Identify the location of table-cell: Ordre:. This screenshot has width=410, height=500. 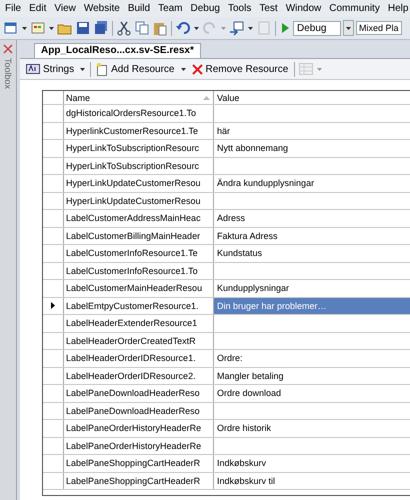
(230, 358).